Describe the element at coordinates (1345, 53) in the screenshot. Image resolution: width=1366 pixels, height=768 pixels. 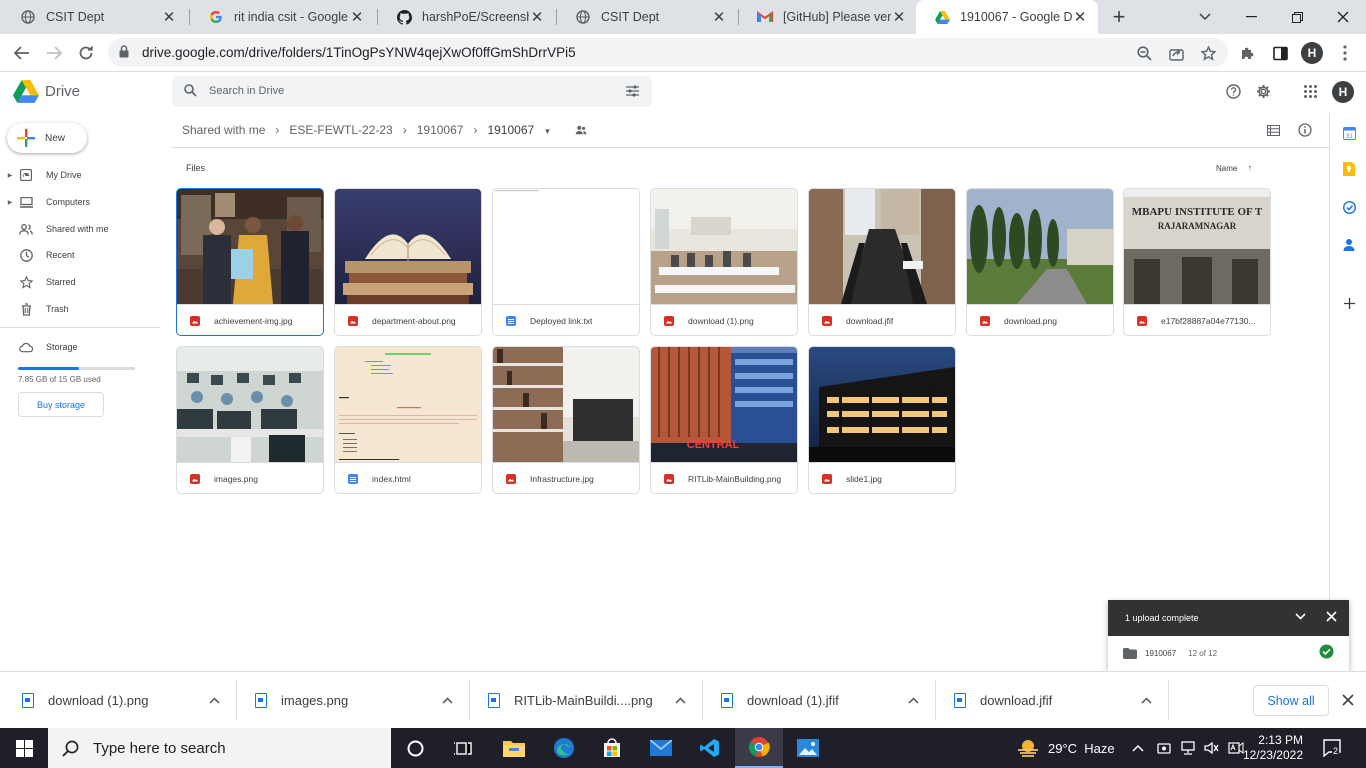
I see `chrome-menu-icon` at that location.